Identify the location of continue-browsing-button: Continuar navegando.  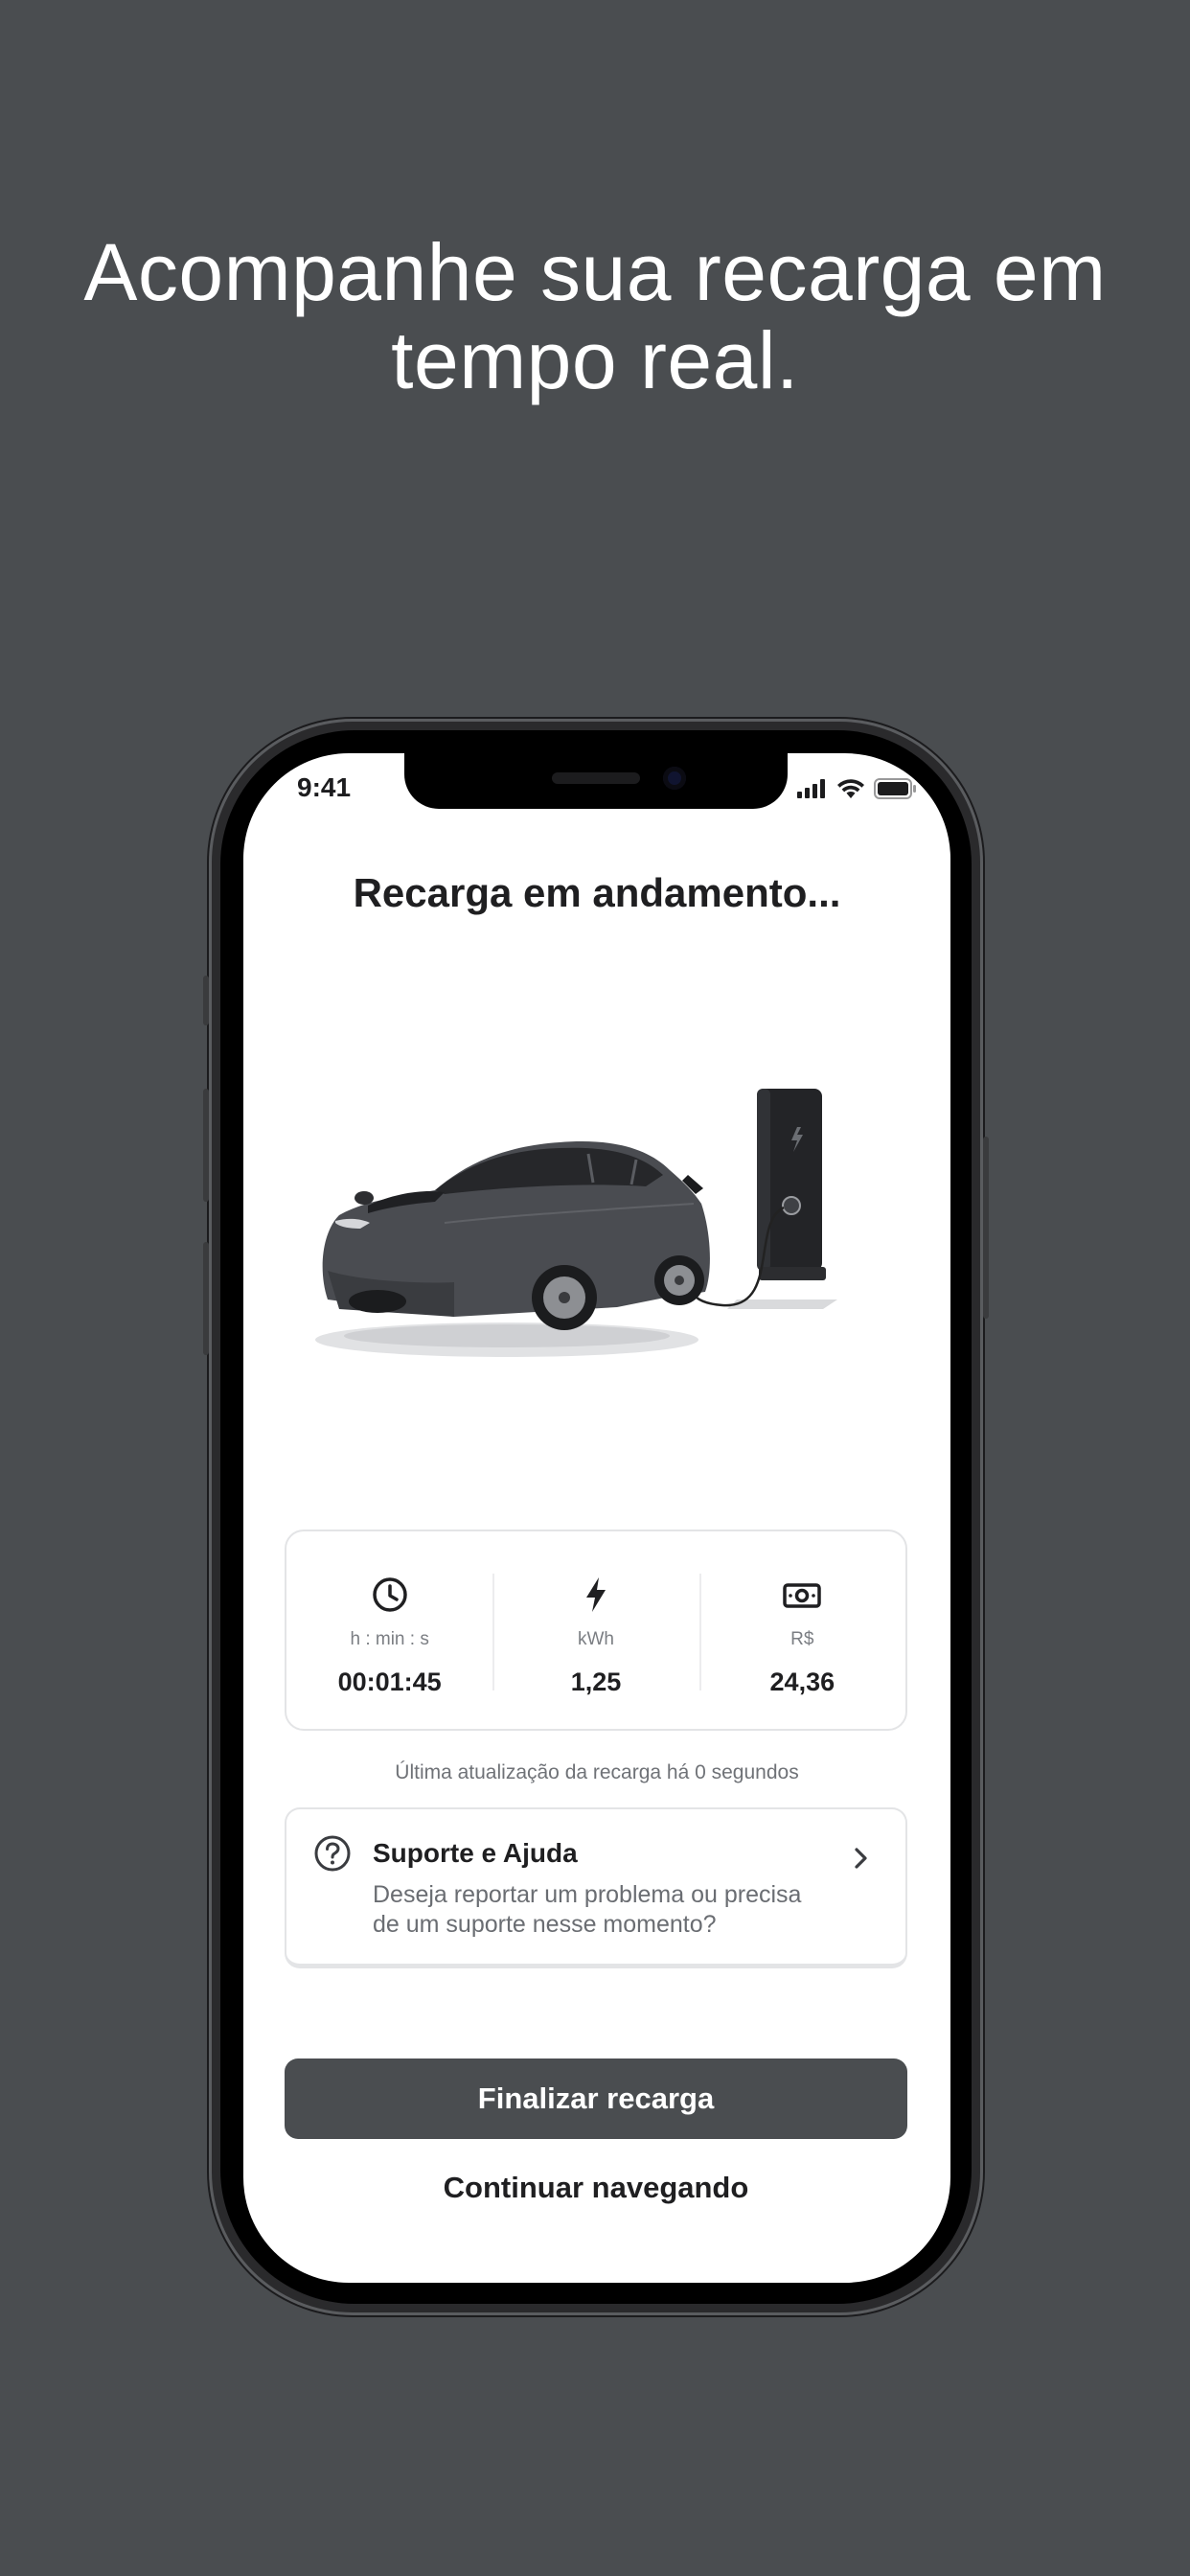
(596, 2187).